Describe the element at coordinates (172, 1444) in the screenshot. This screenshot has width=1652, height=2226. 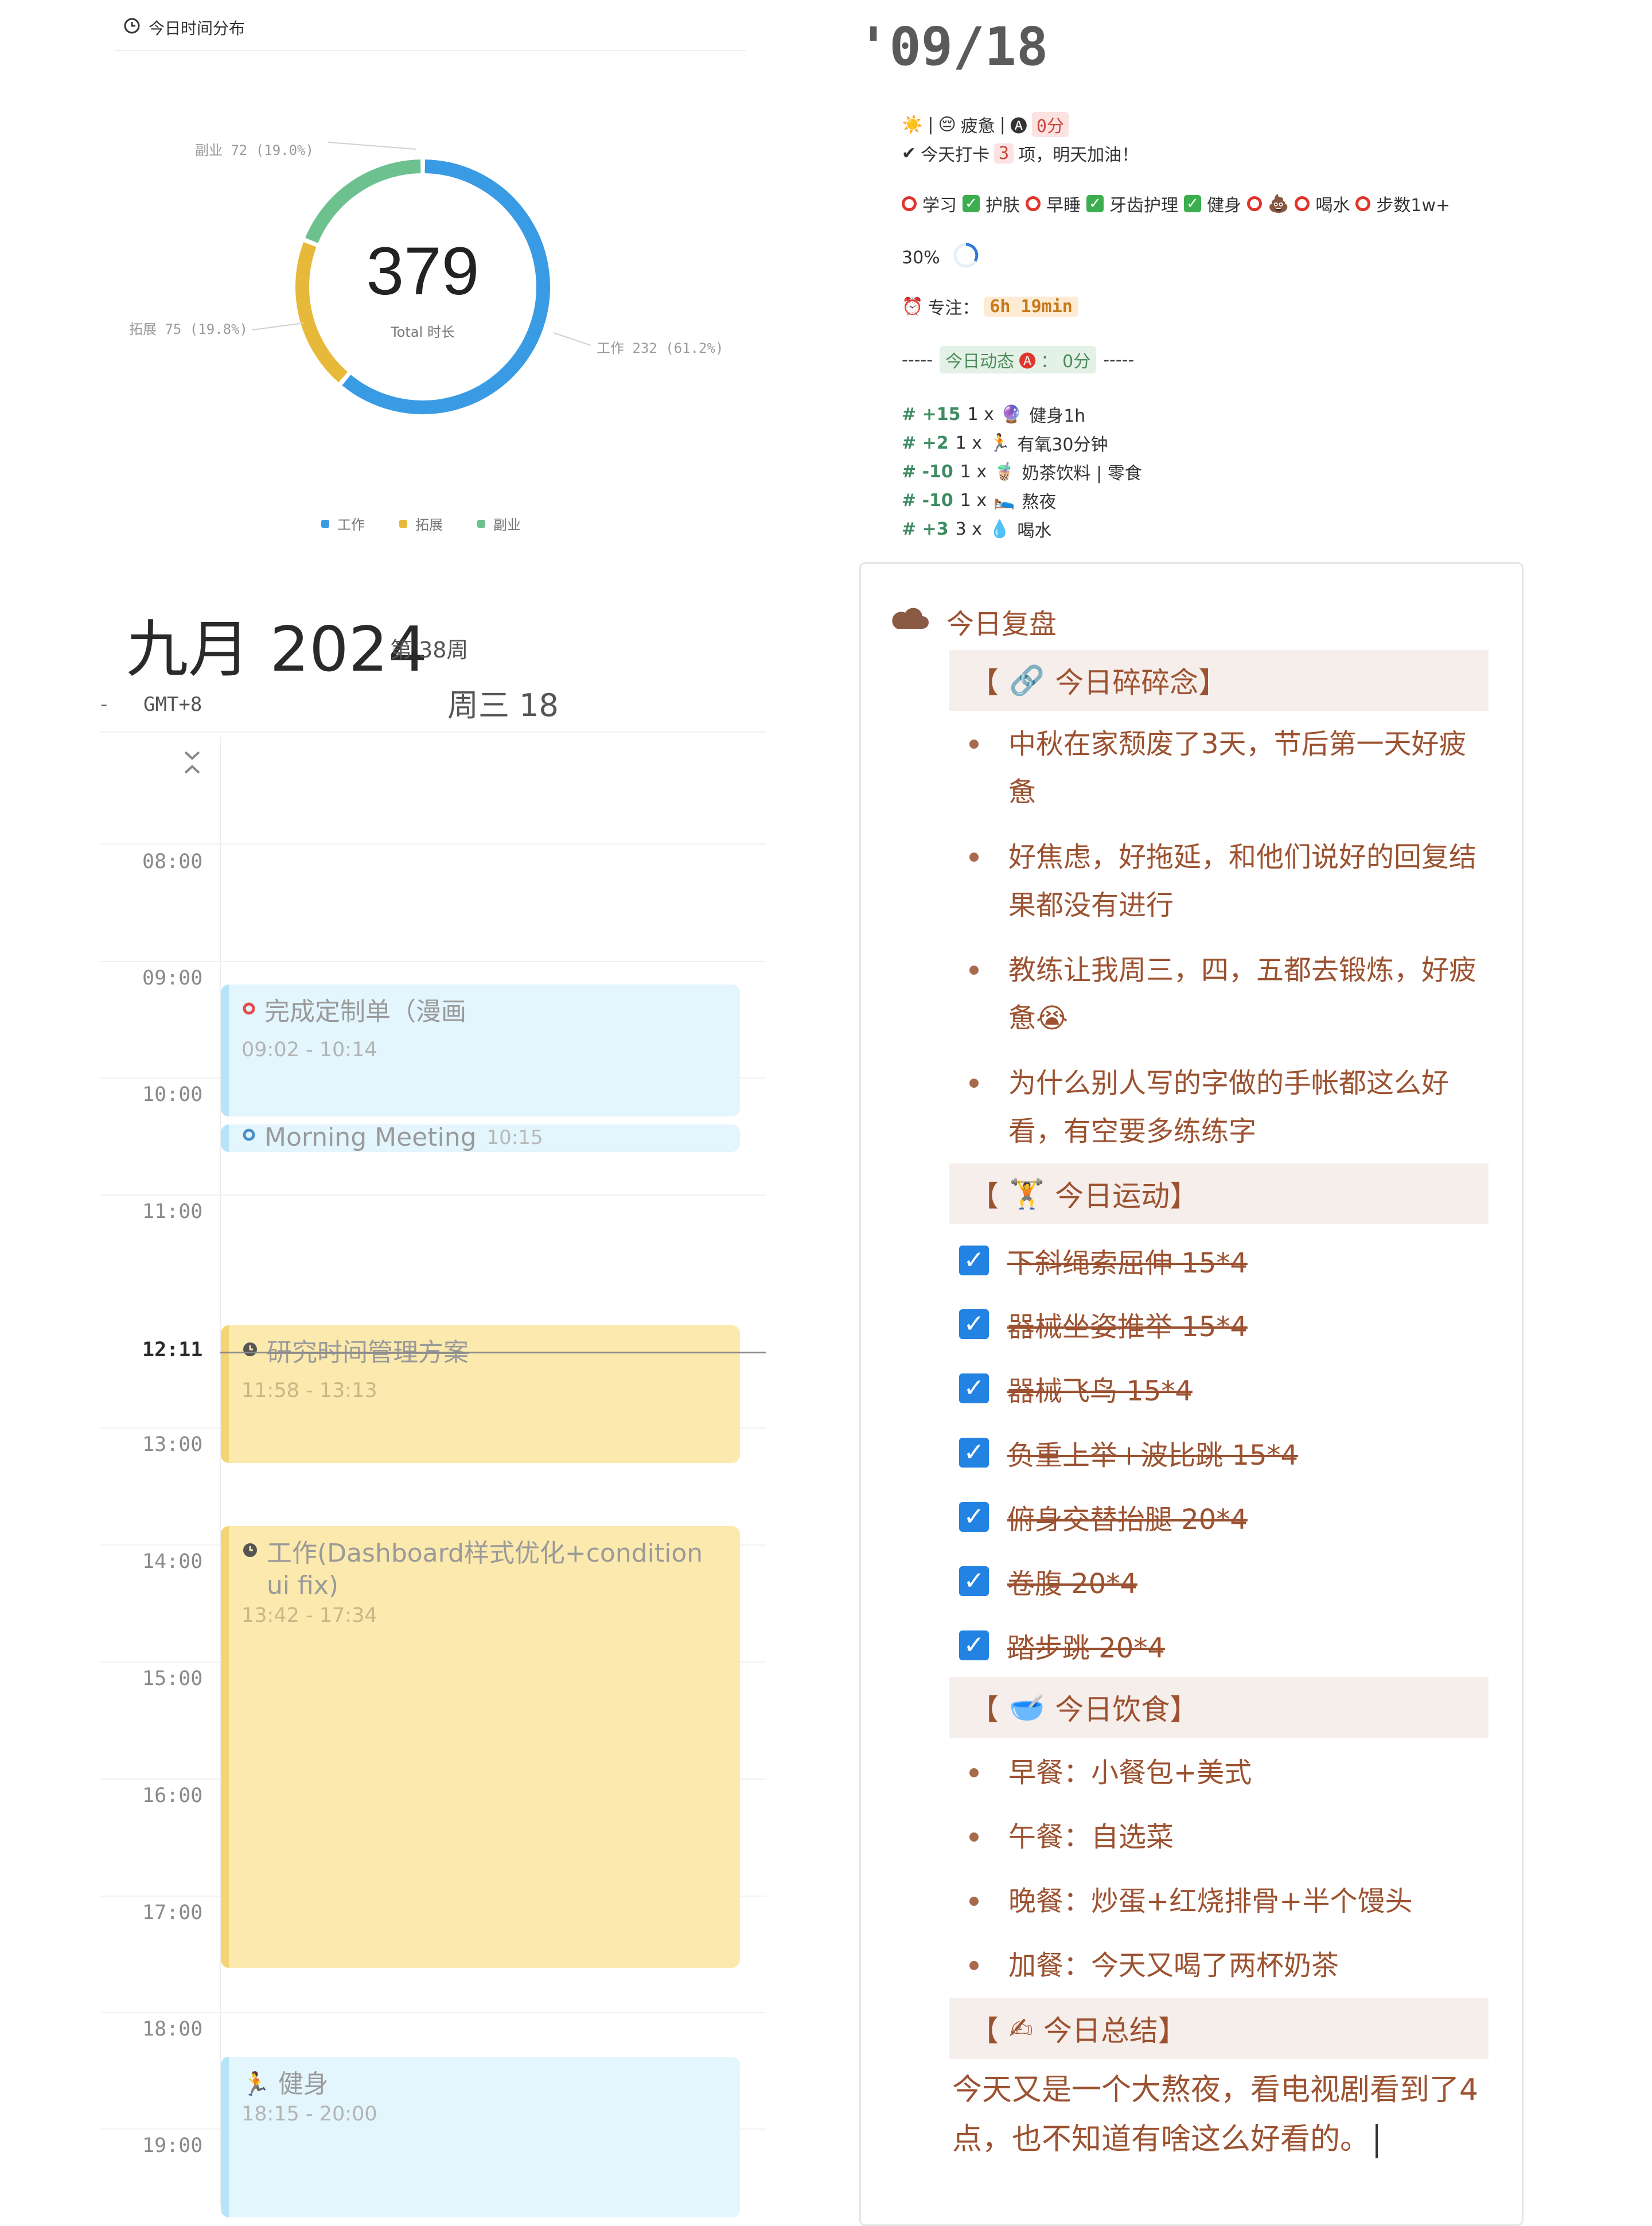
I see `hour-label: 13:00` at that location.